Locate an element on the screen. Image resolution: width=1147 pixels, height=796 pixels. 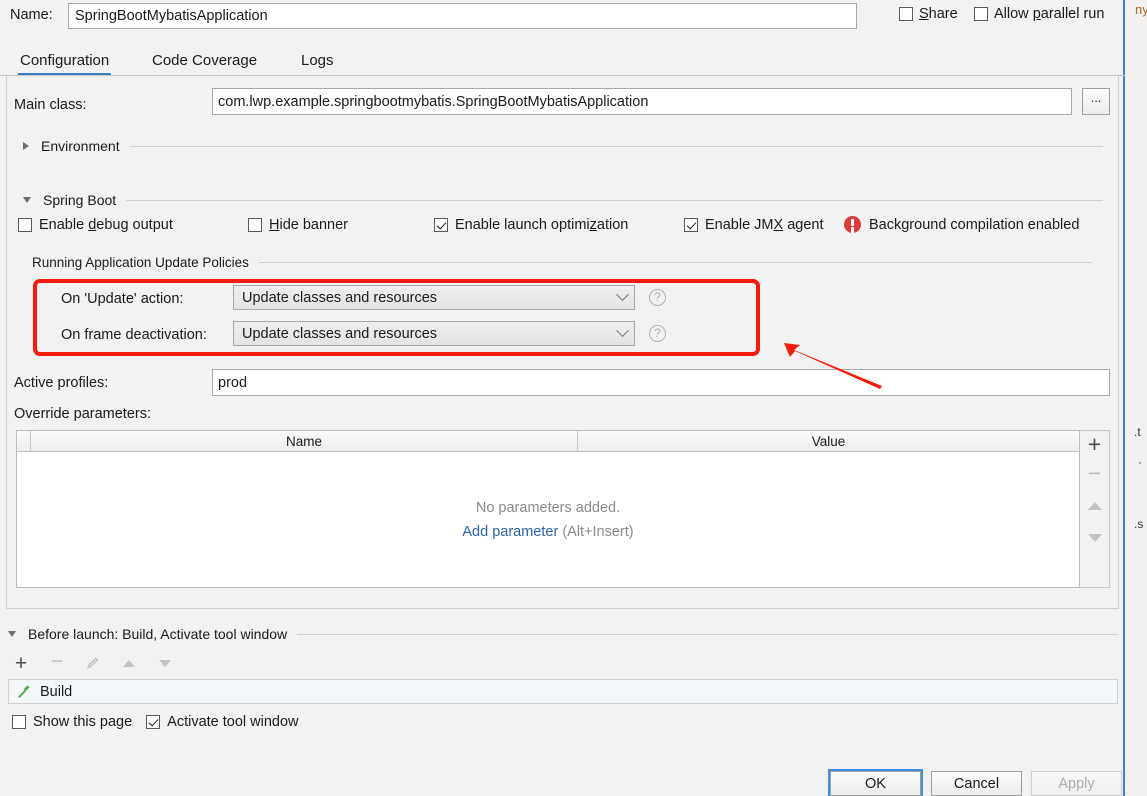
table-header-row: Name Value is located at coordinates (548, 441).